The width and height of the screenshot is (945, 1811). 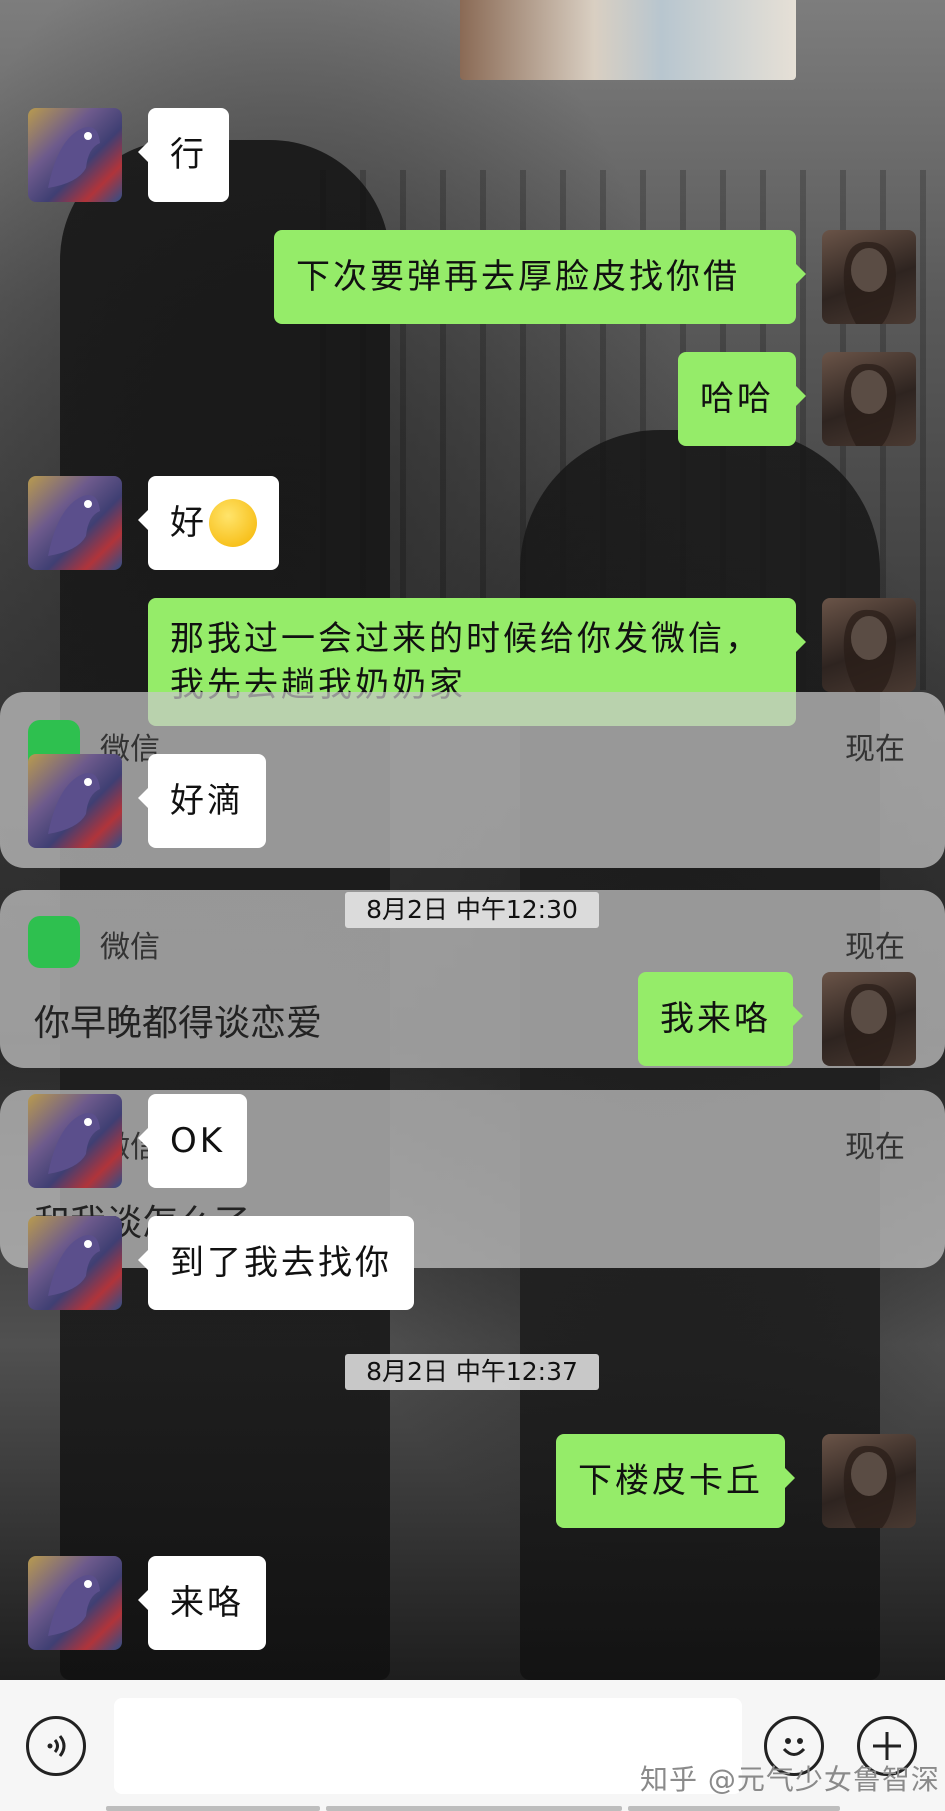 I want to click on message-bubble-sent: 我来咯, so click(x=720, y=1019).